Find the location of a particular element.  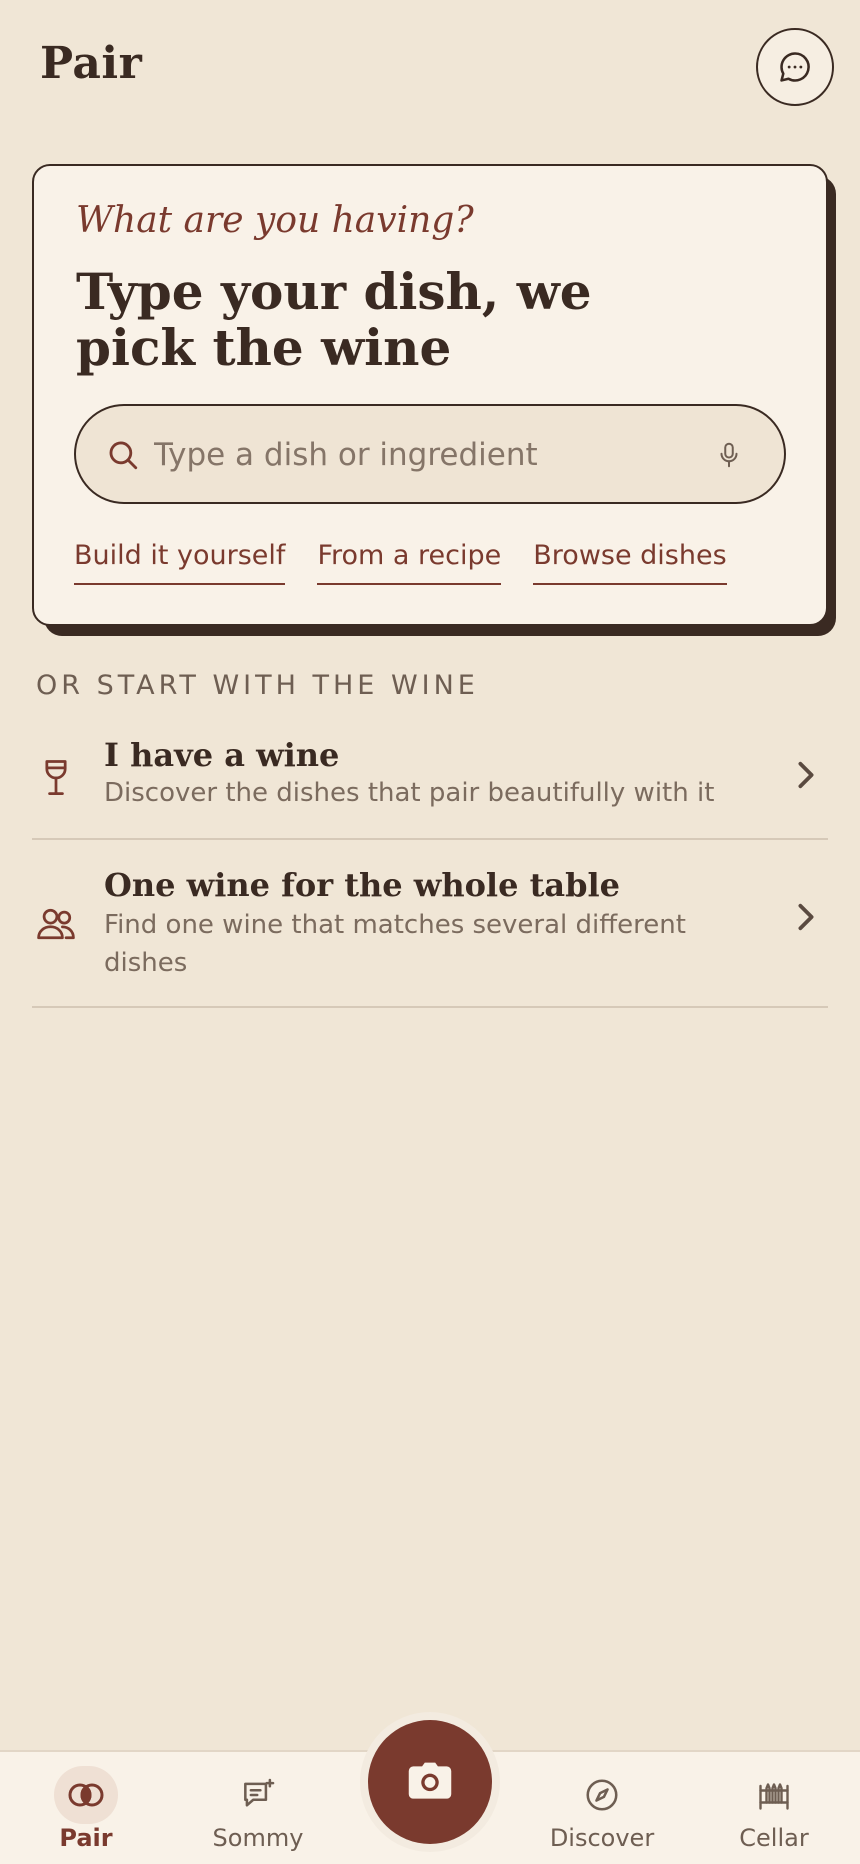

compass-icon is located at coordinates (602, 1795).